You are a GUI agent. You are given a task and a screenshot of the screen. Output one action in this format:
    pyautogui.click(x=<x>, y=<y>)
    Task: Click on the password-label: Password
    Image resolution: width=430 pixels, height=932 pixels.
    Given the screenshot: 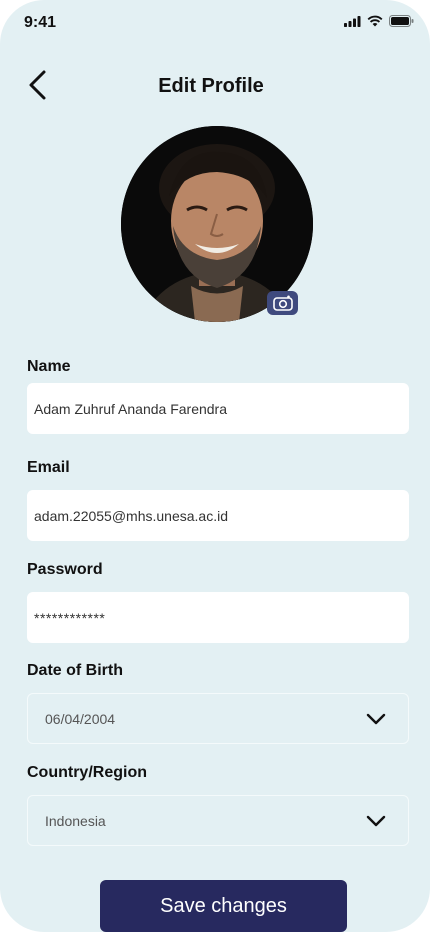 What is the action you would take?
    pyautogui.click(x=65, y=569)
    